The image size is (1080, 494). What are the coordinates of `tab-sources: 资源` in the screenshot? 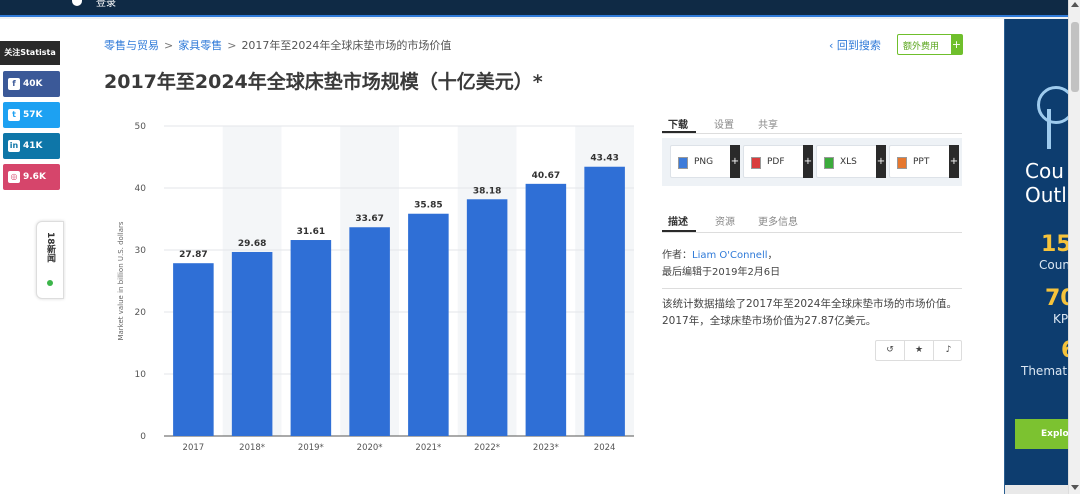 It's located at (725, 220).